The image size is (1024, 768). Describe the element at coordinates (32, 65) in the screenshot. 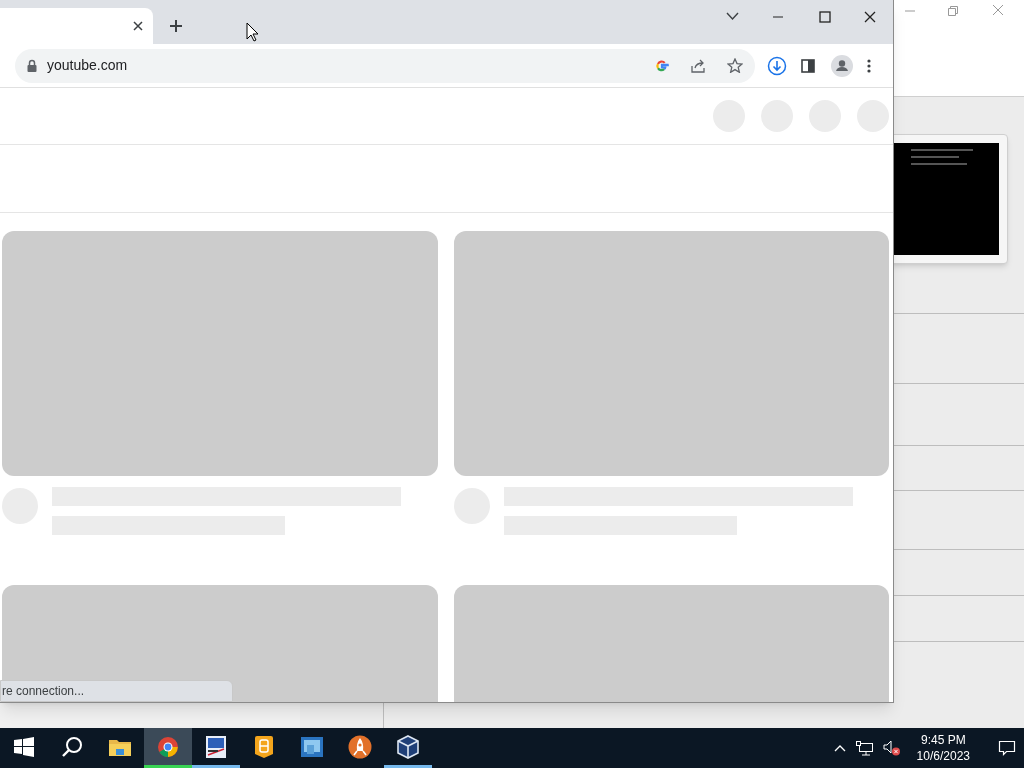

I see `lock-icon` at that location.